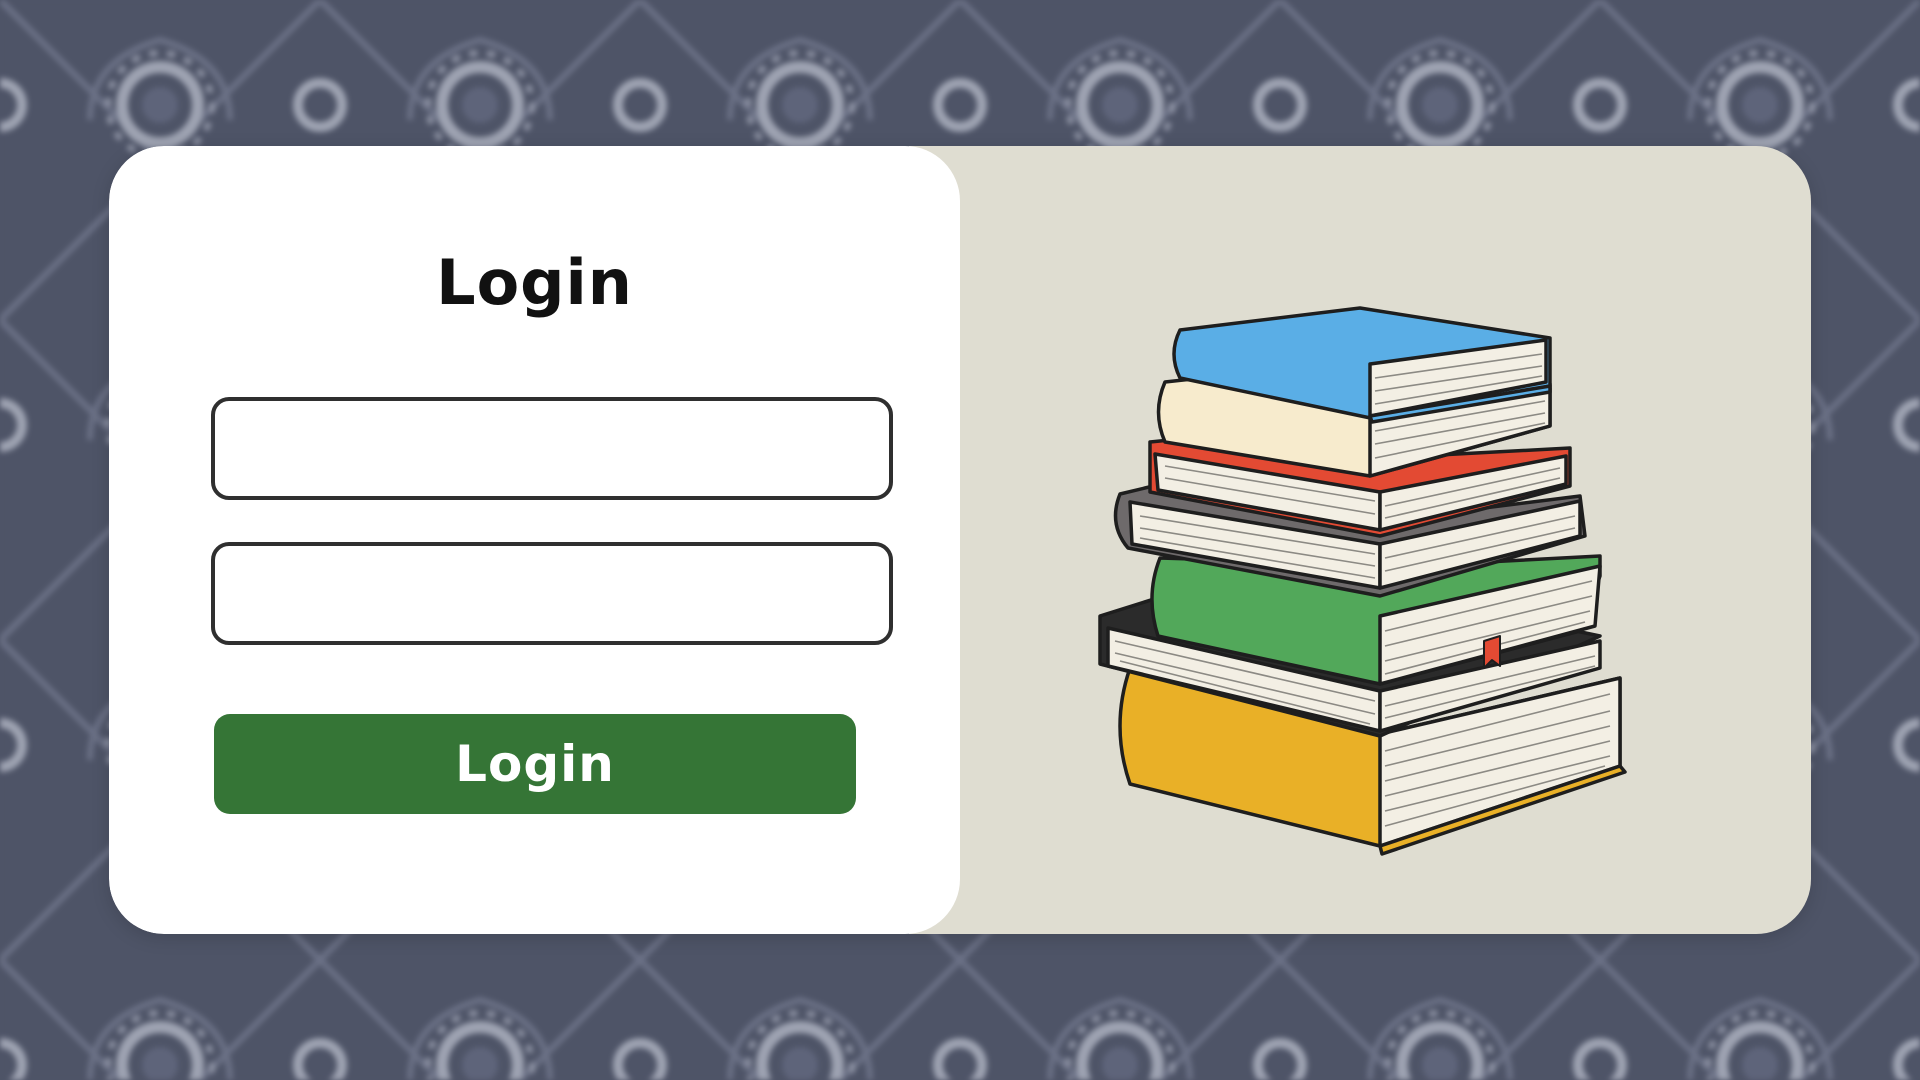 The width and height of the screenshot is (1920, 1080). I want to click on stack-of-books-icon, so click(1362, 581).